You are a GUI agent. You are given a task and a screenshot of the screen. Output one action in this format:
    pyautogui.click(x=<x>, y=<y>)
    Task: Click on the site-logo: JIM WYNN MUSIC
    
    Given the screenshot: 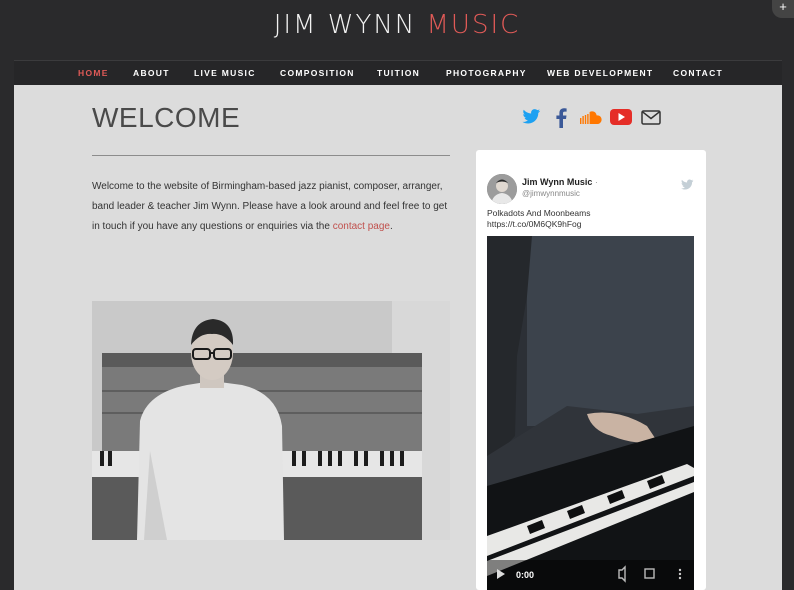 What is the action you would take?
    pyautogui.click(x=397, y=25)
    